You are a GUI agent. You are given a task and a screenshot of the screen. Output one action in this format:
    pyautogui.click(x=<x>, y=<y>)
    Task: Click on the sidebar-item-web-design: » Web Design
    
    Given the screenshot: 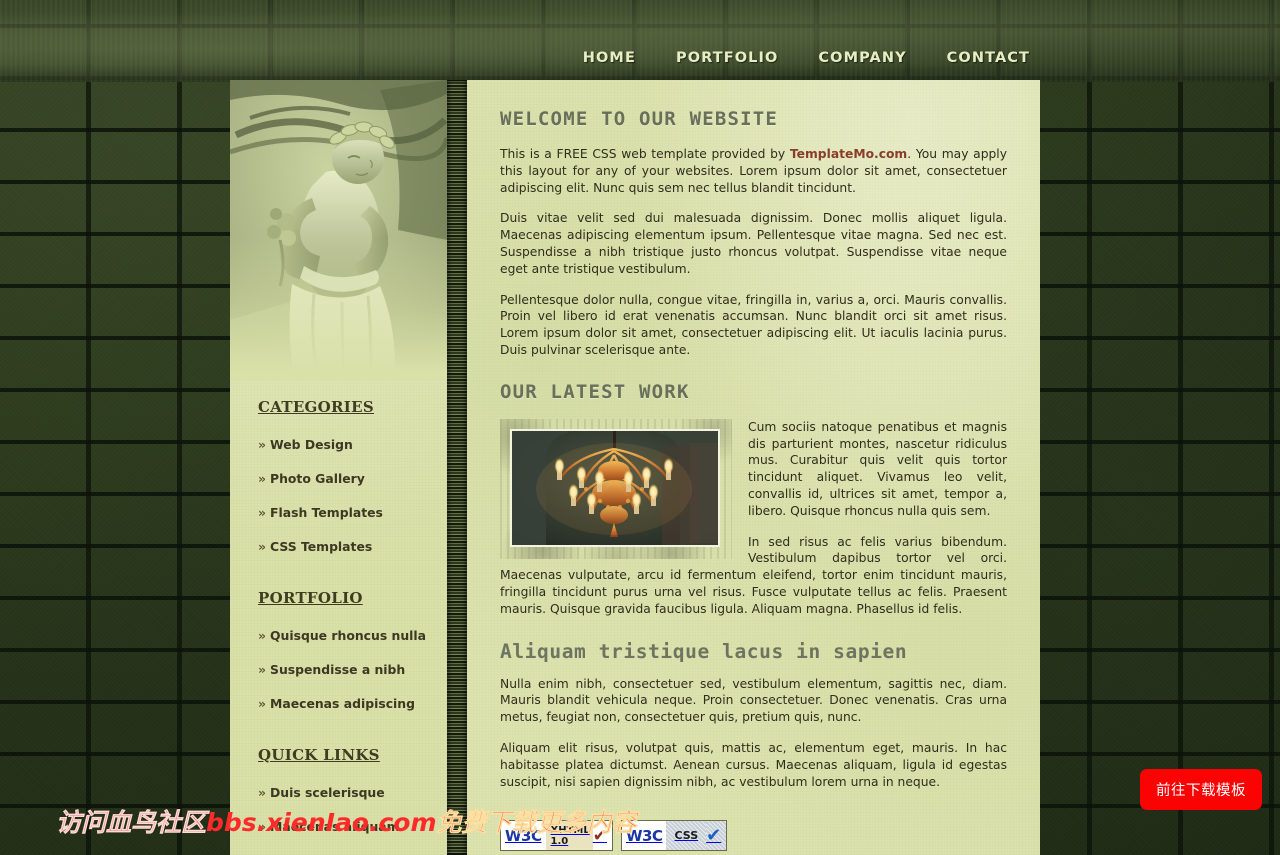 What is the action you would take?
    pyautogui.click(x=305, y=444)
    